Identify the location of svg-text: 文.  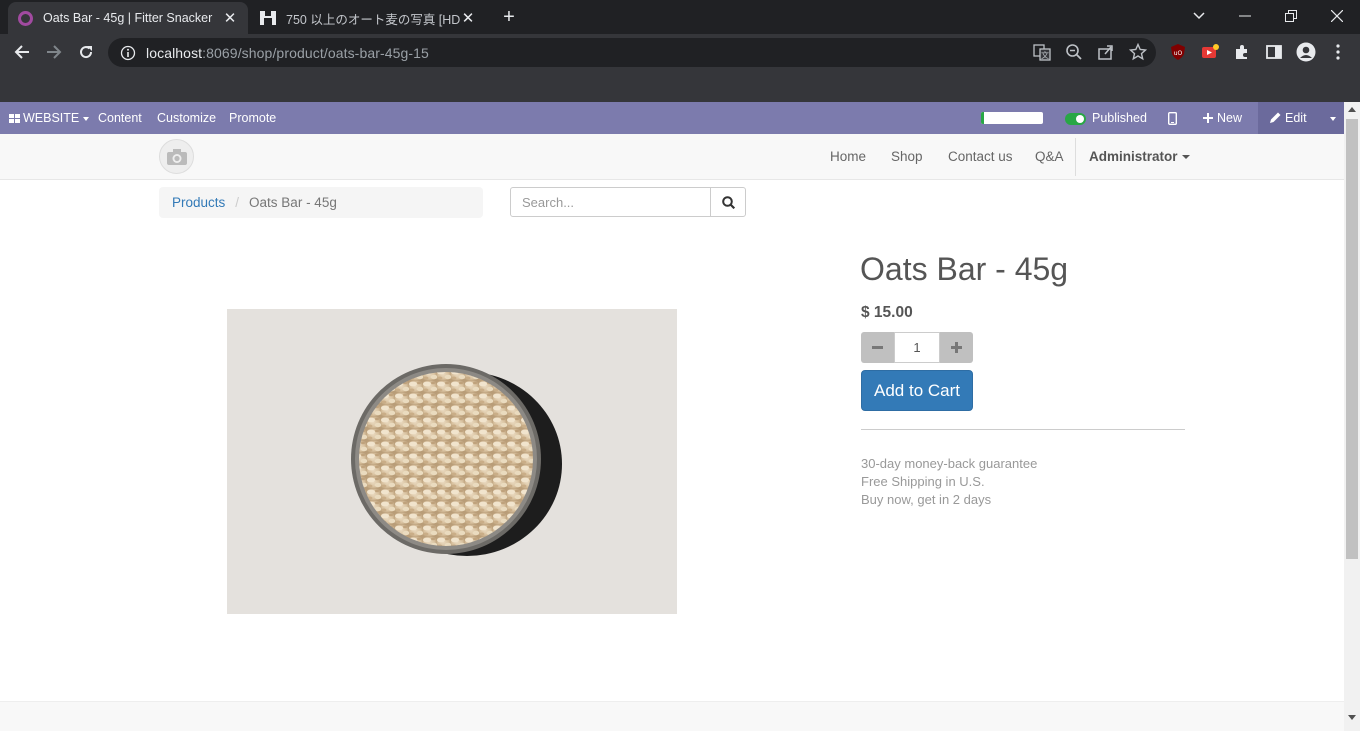
(1045, 55).